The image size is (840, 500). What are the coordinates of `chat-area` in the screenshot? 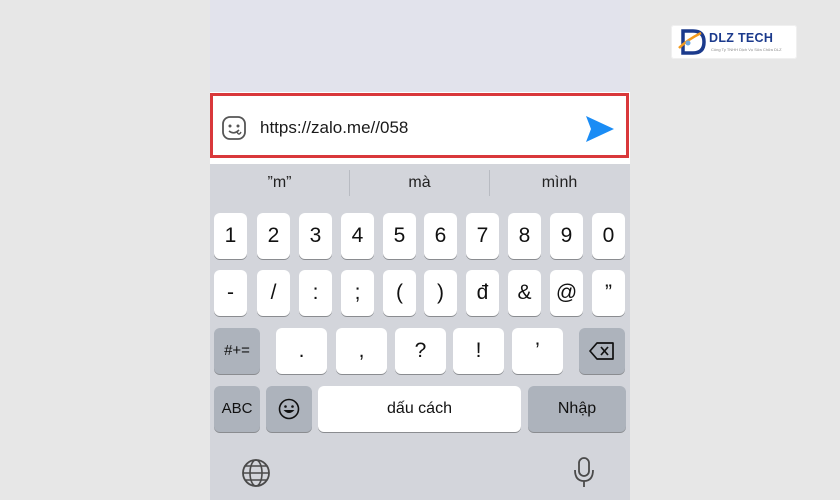 It's located at (420, 46).